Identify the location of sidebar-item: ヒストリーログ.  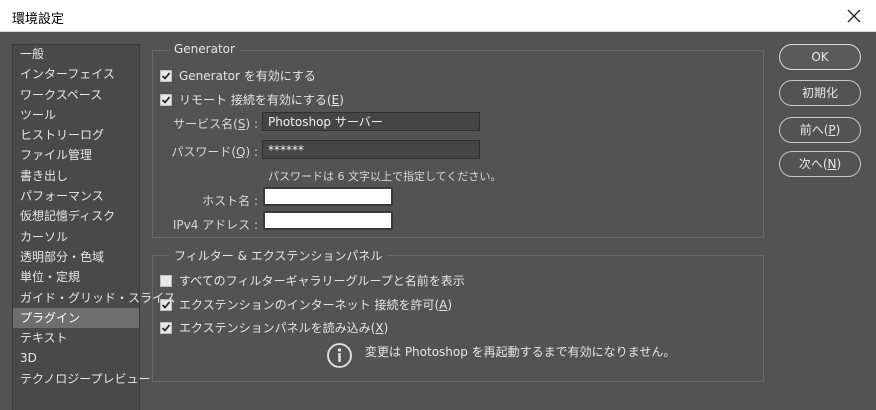
(76, 135).